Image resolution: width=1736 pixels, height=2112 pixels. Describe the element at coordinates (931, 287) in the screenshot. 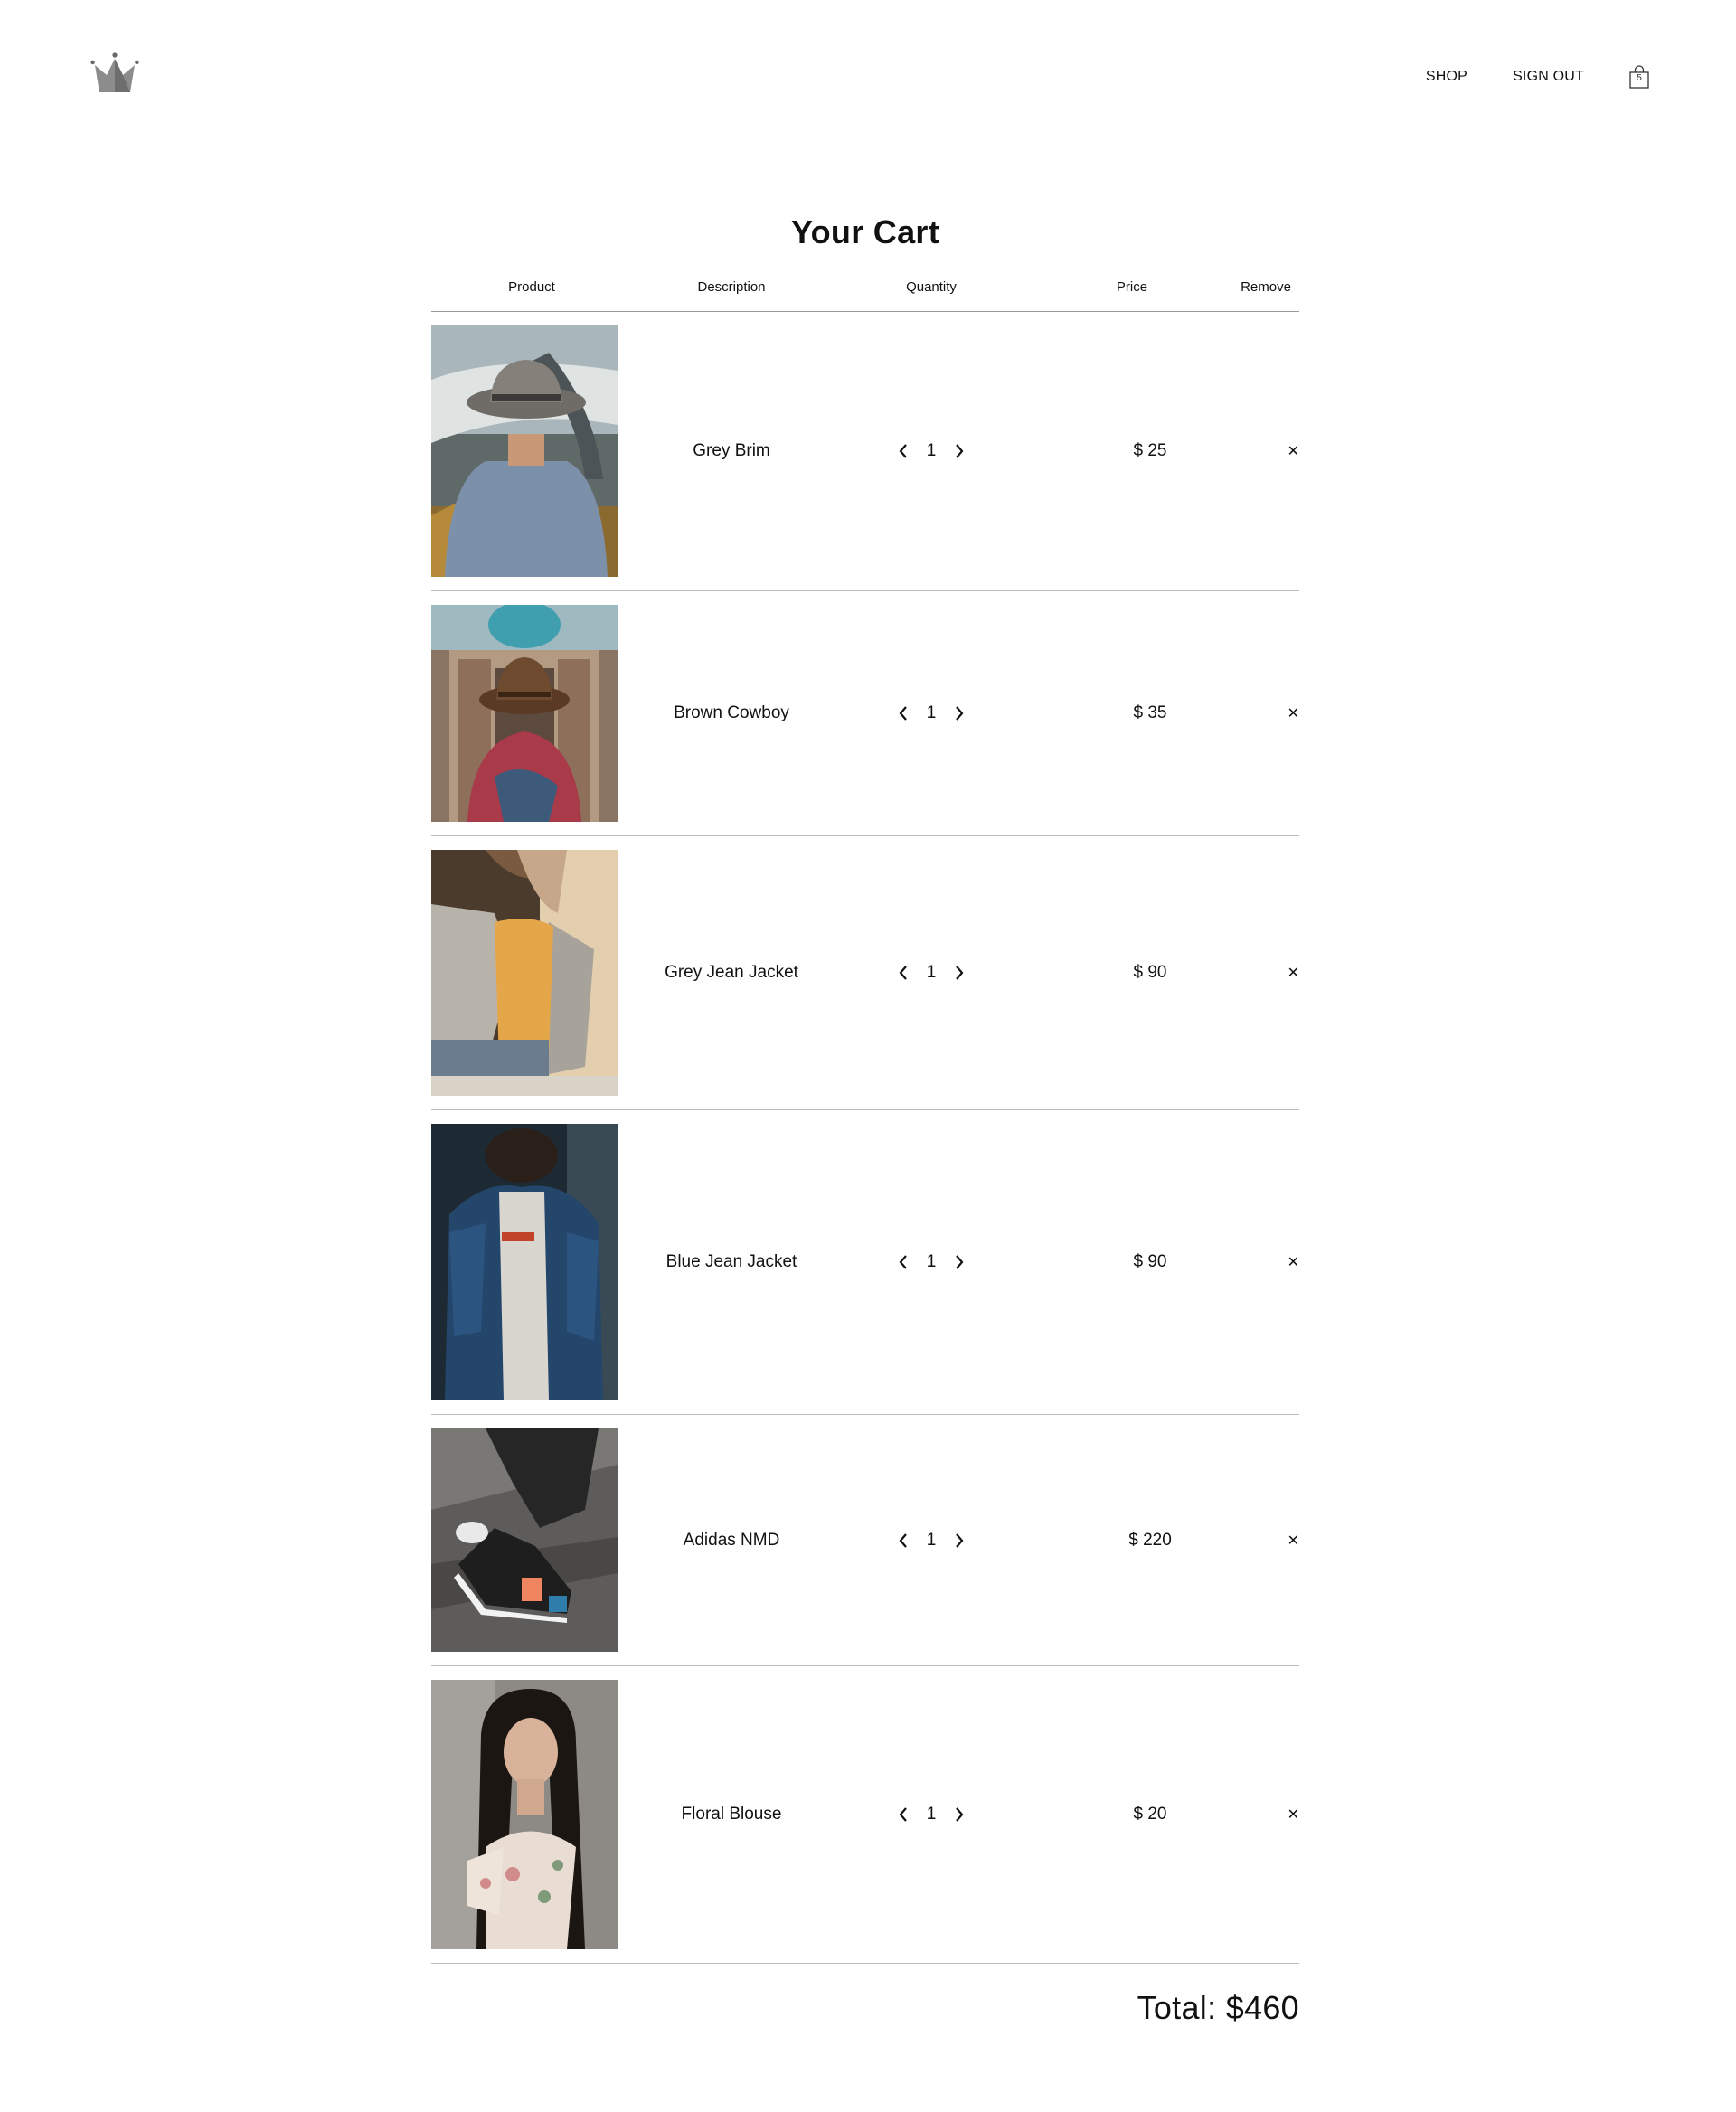

I see `column-header-quantity: Quantity` at that location.